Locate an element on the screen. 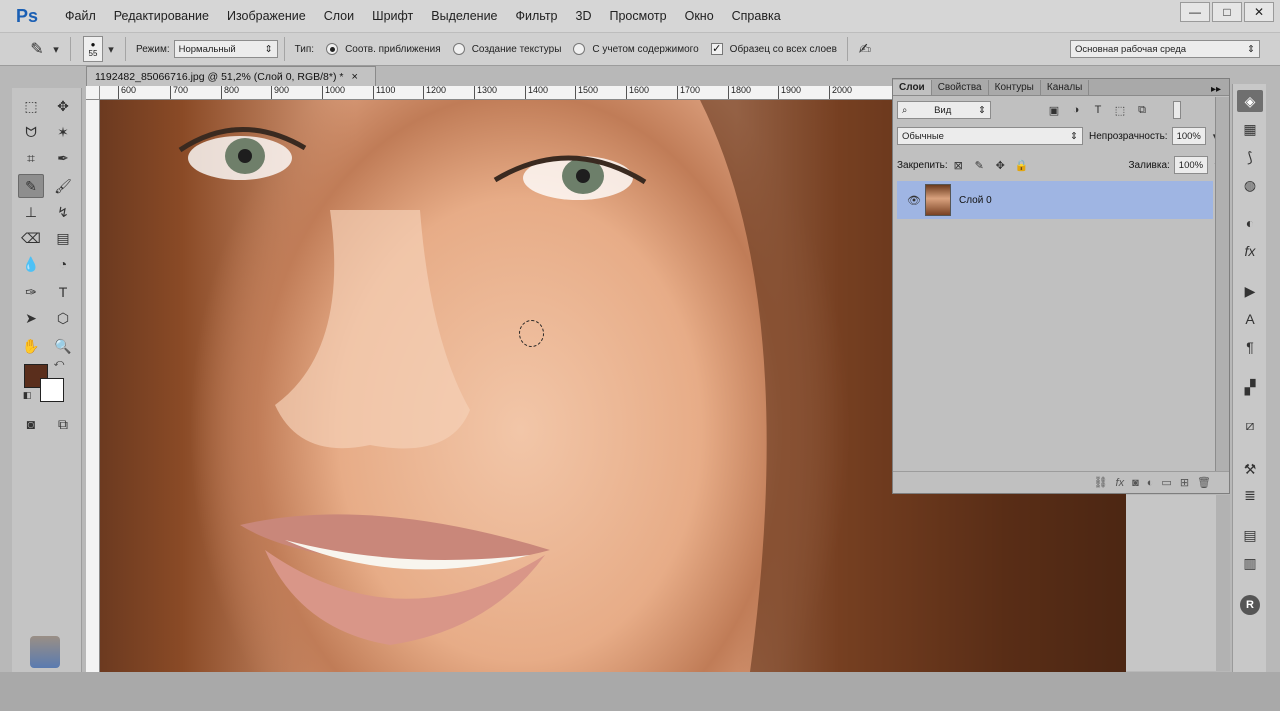  new-group-icon: ▭ is located at coordinates (1166, 482).